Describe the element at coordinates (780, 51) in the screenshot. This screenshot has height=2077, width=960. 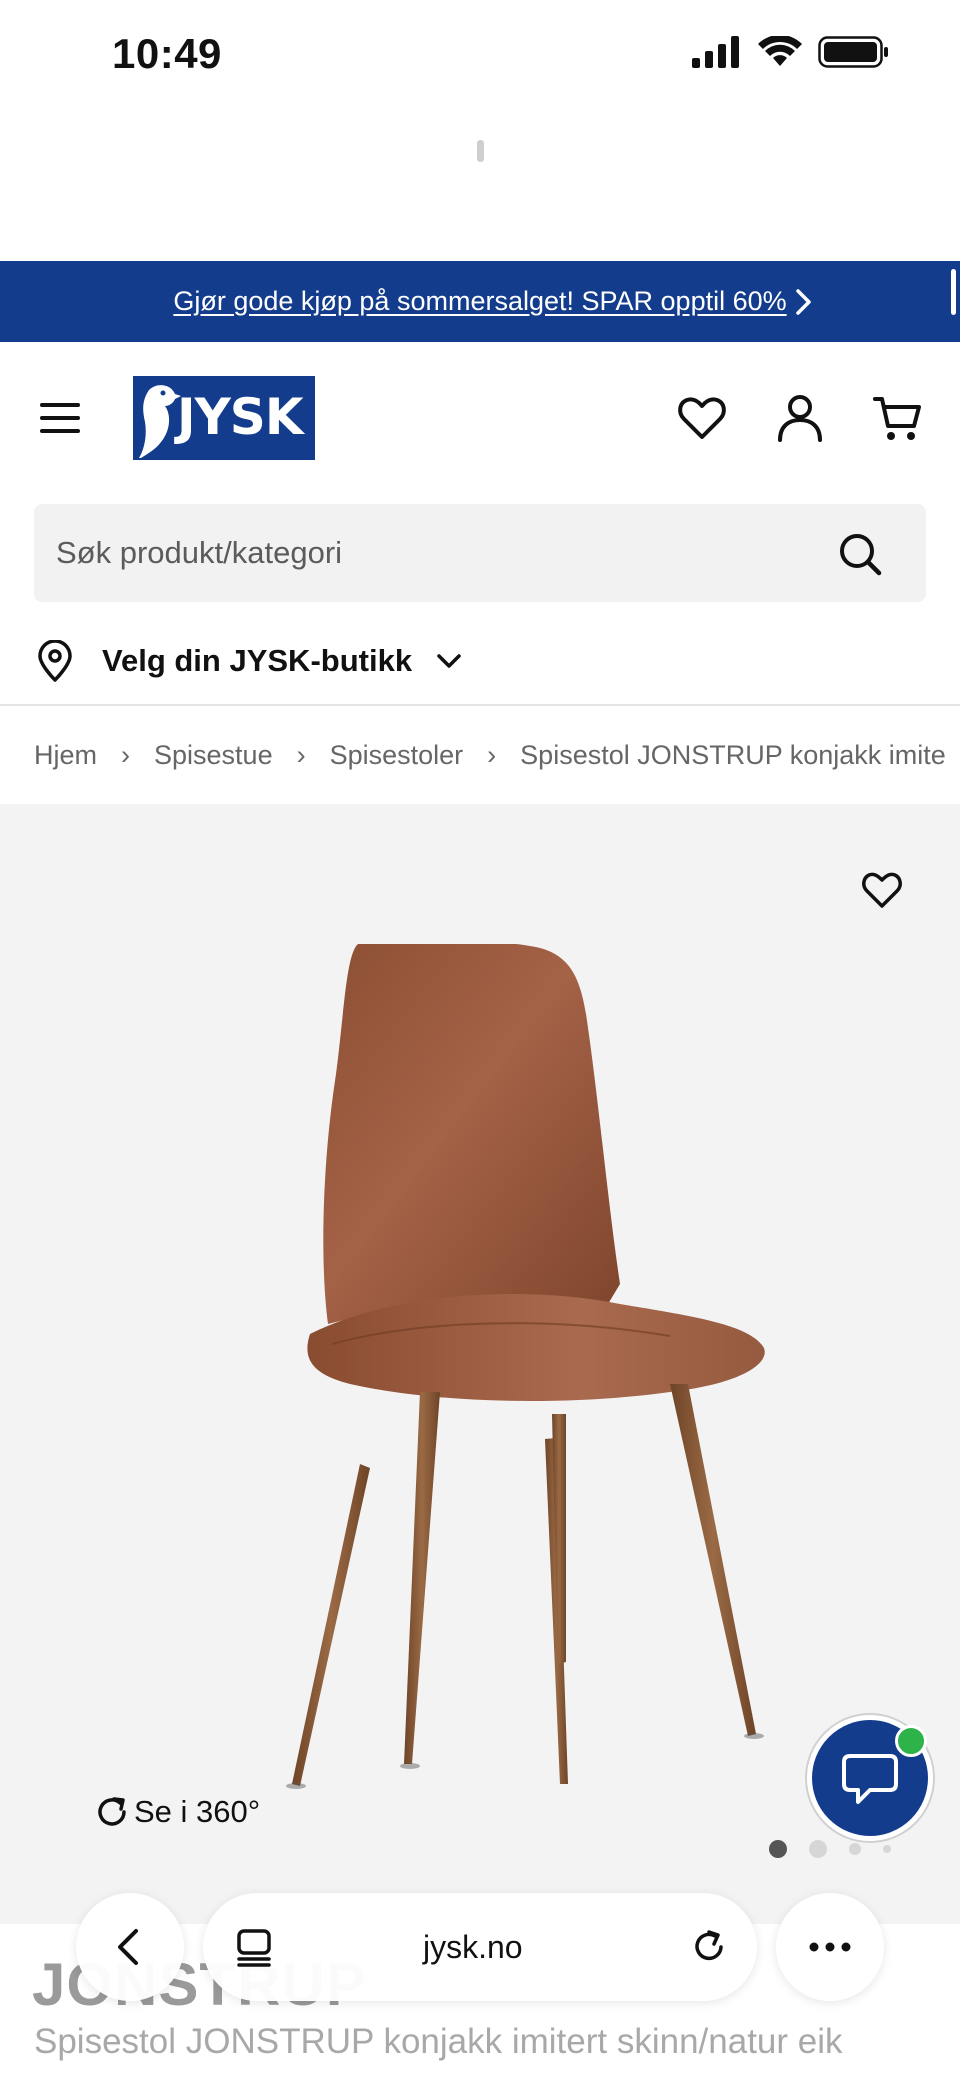
I see `wifi-icon` at that location.